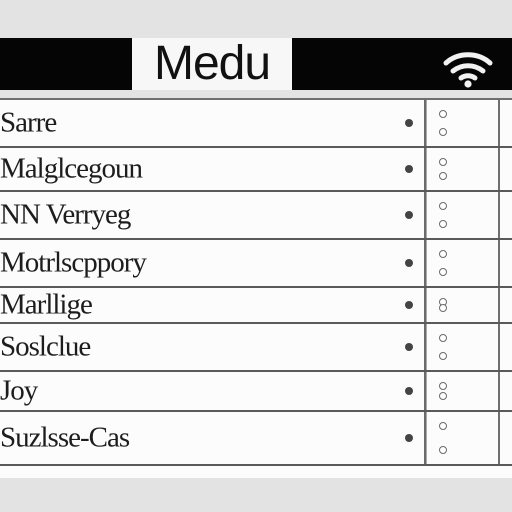 The image size is (512, 512). What do you see at coordinates (213, 391) in the screenshot?
I see `menu-item-cell: Joy` at bounding box center [213, 391].